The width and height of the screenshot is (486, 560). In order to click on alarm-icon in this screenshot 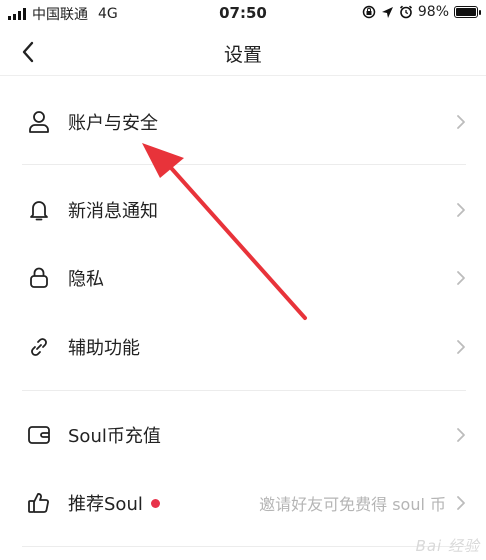, I will do `click(405, 12)`.